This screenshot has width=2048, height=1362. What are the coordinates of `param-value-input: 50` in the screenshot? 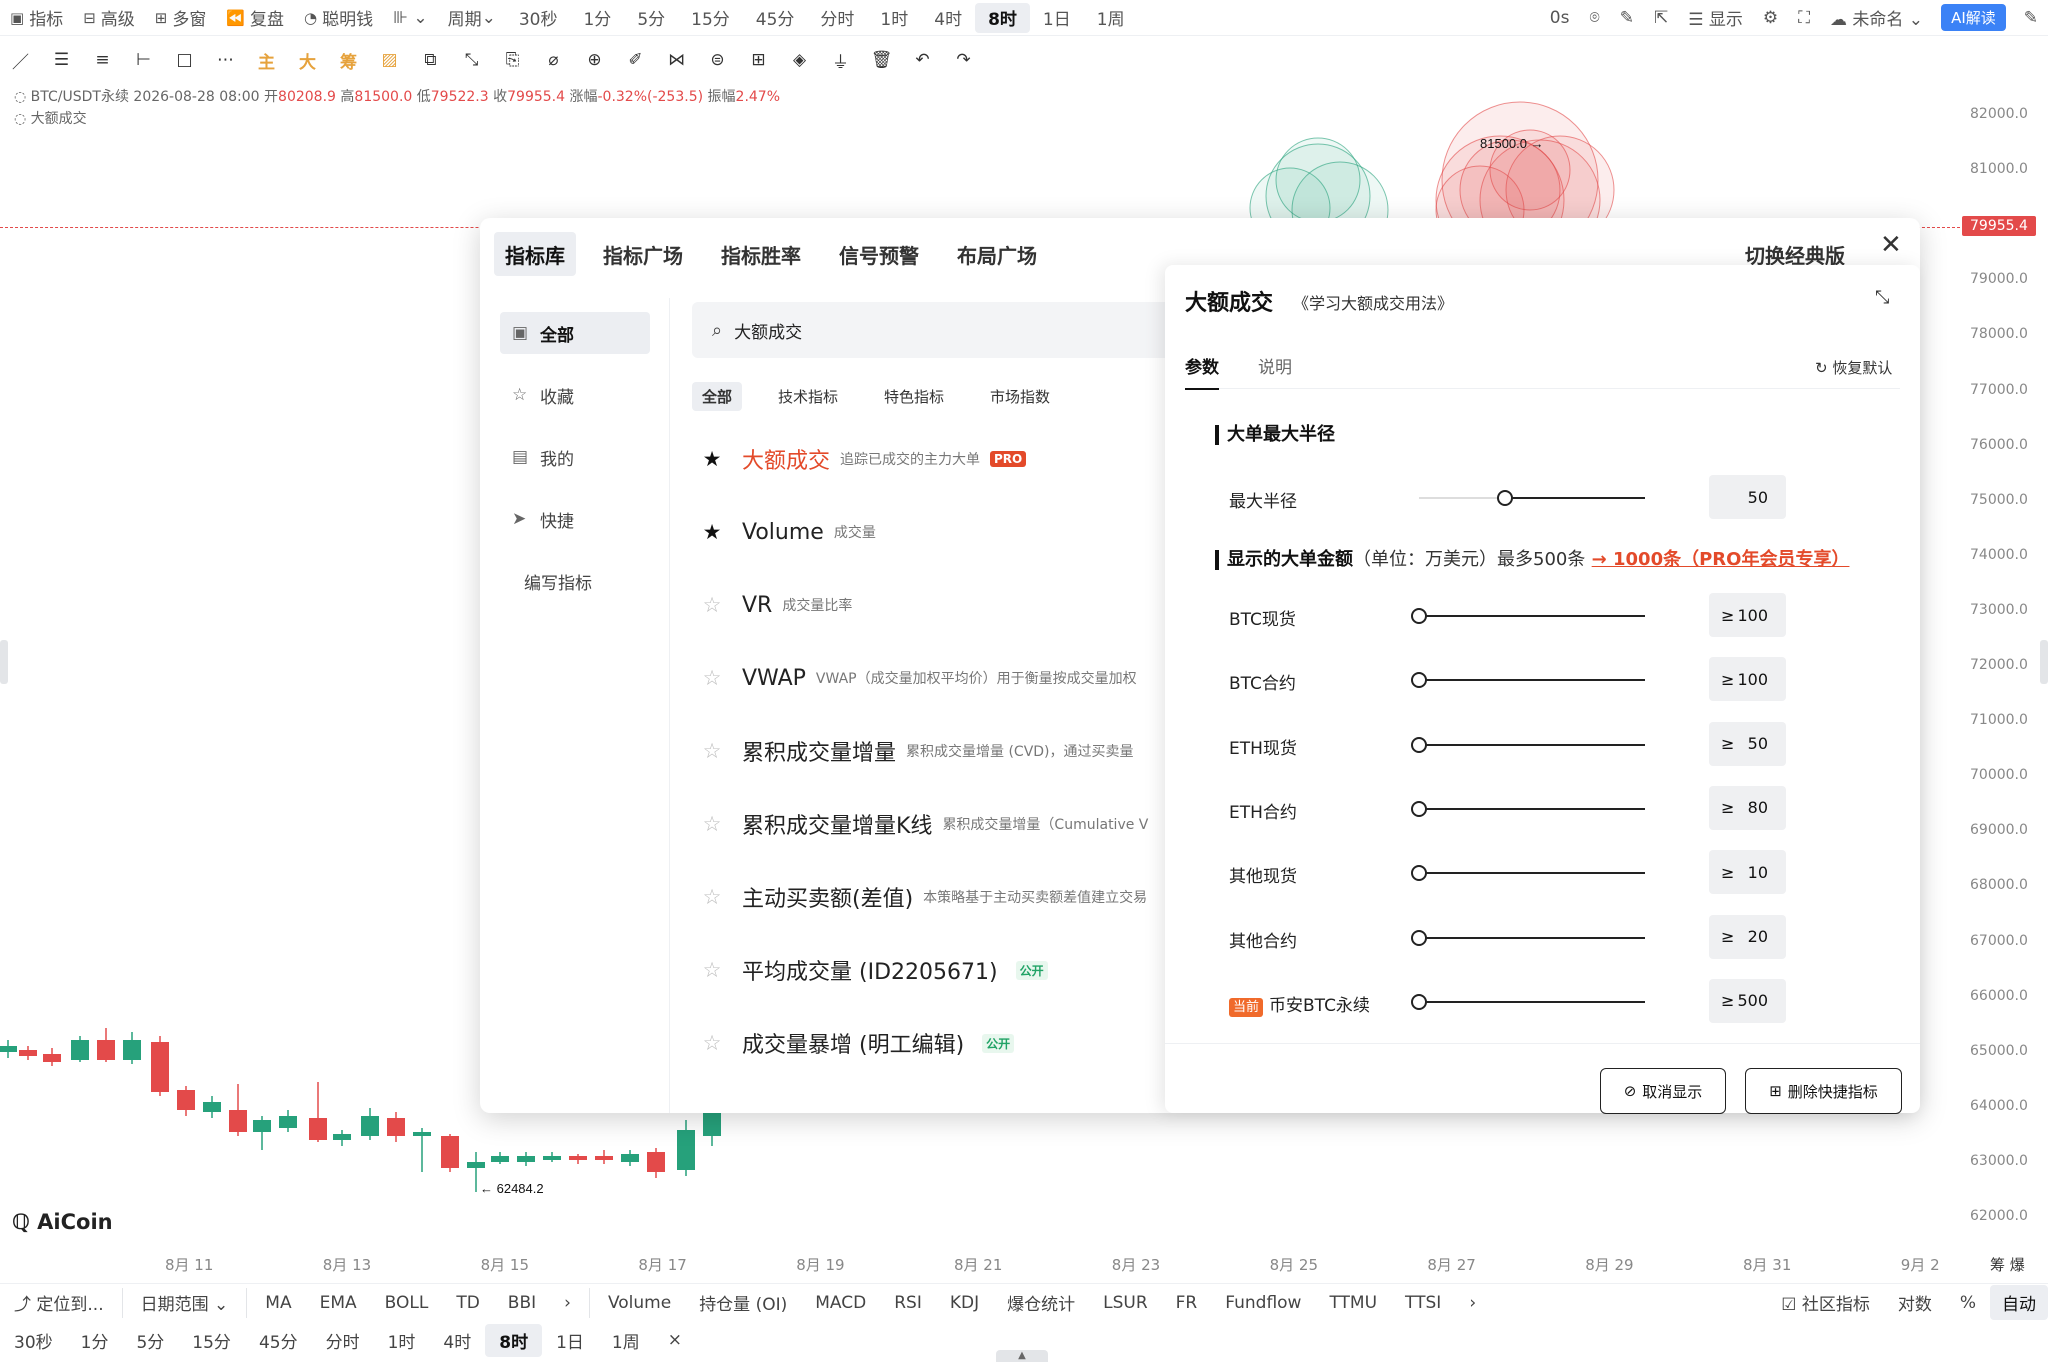 It's located at (1747, 497).